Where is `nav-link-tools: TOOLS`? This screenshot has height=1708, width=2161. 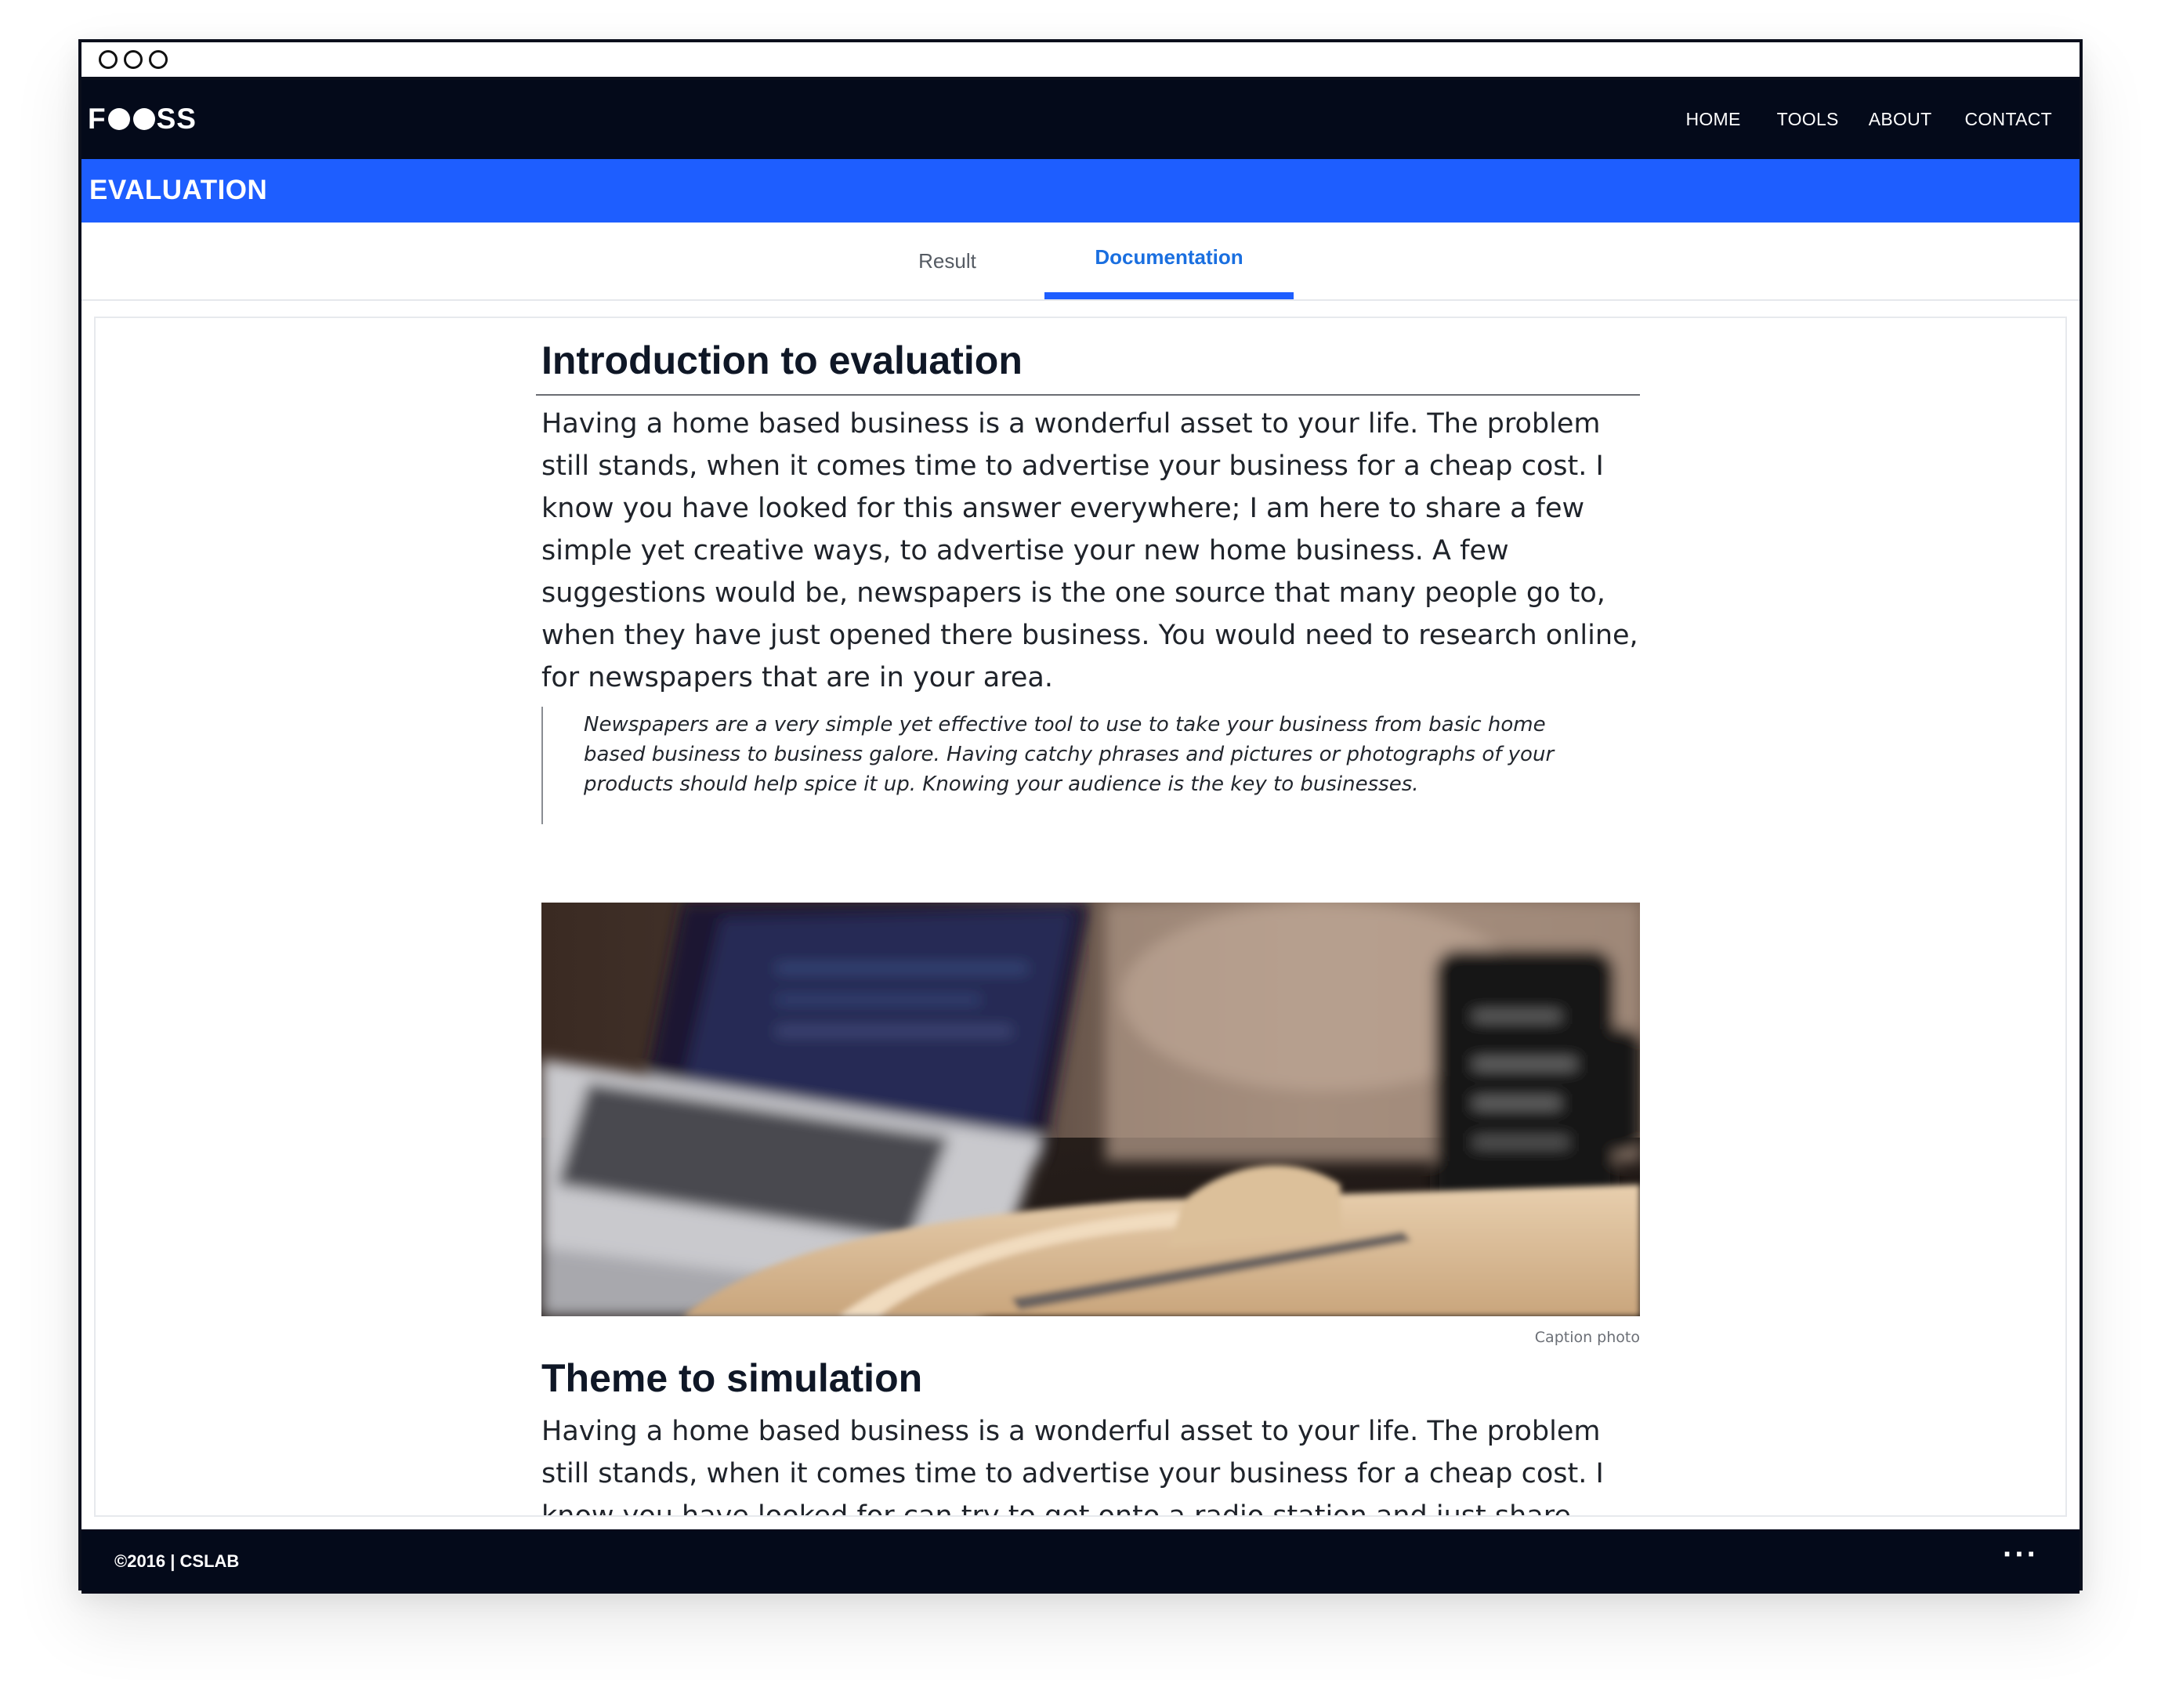 nav-link-tools: TOOLS is located at coordinates (1808, 120).